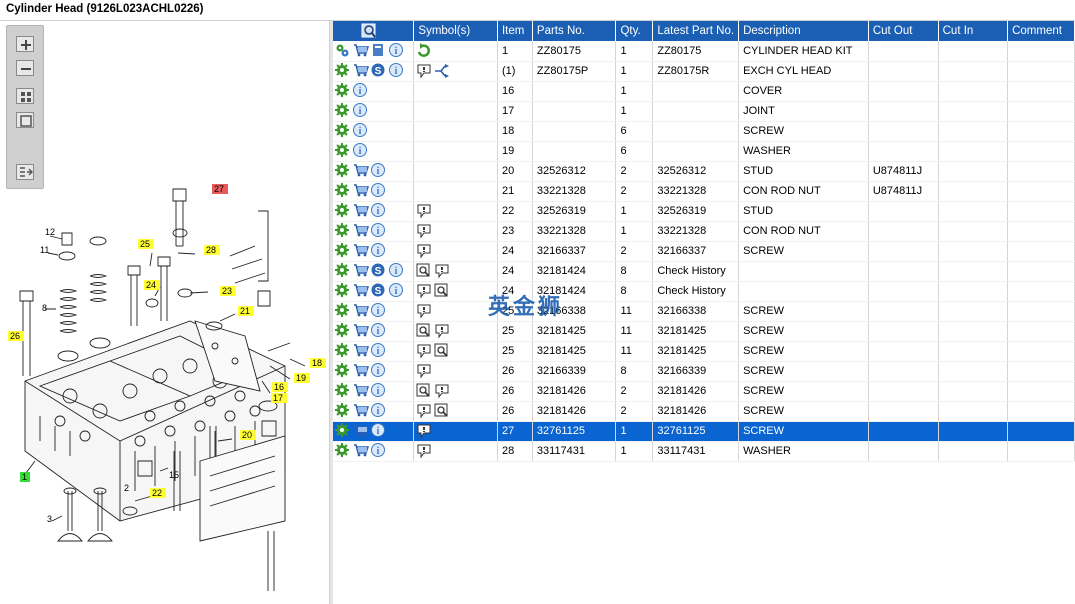 The width and height of the screenshot is (1075, 604). Describe the element at coordinates (704, 231) in the screenshot. I see `table-row: i 23 33221328 1 33221328 CON ROD NUT` at that location.